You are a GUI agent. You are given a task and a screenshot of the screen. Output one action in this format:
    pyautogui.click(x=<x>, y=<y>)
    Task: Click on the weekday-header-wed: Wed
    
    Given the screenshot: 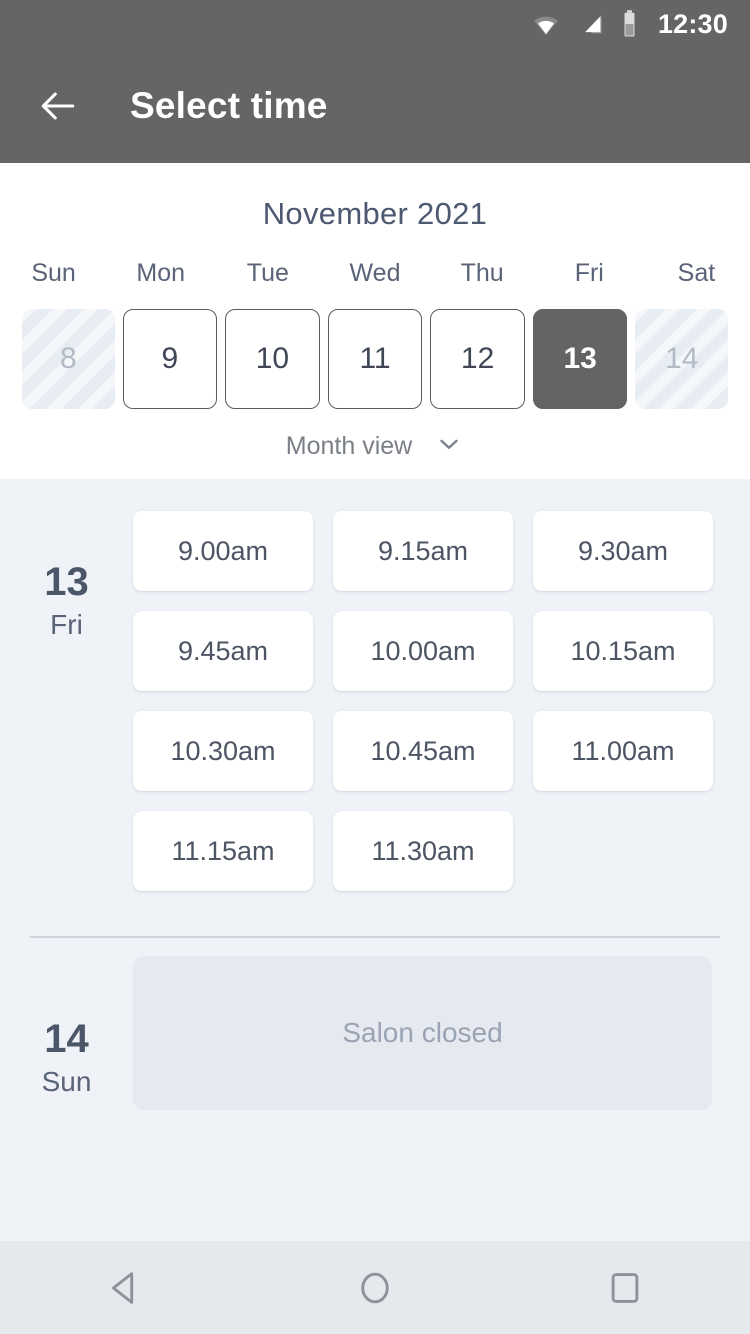 What is the action you would take?
    pyautogui.click(x=375, y=273)
    